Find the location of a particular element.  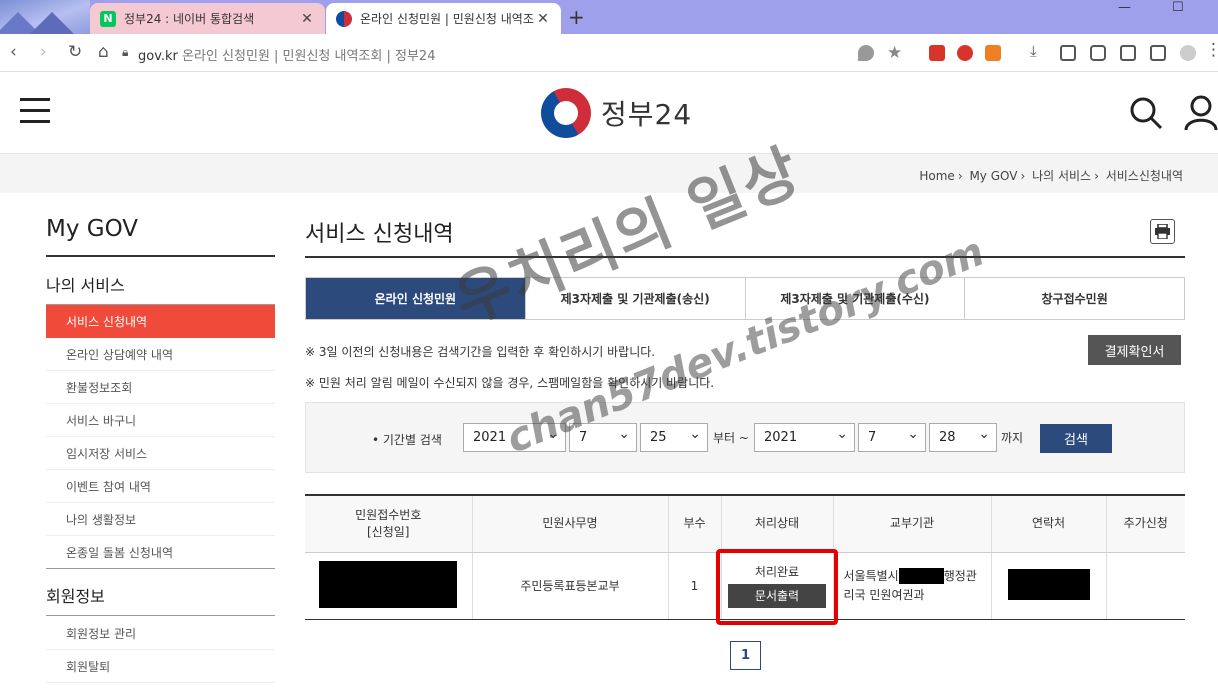

taegeuk-logo-icon is located at coordinates (566, 113).